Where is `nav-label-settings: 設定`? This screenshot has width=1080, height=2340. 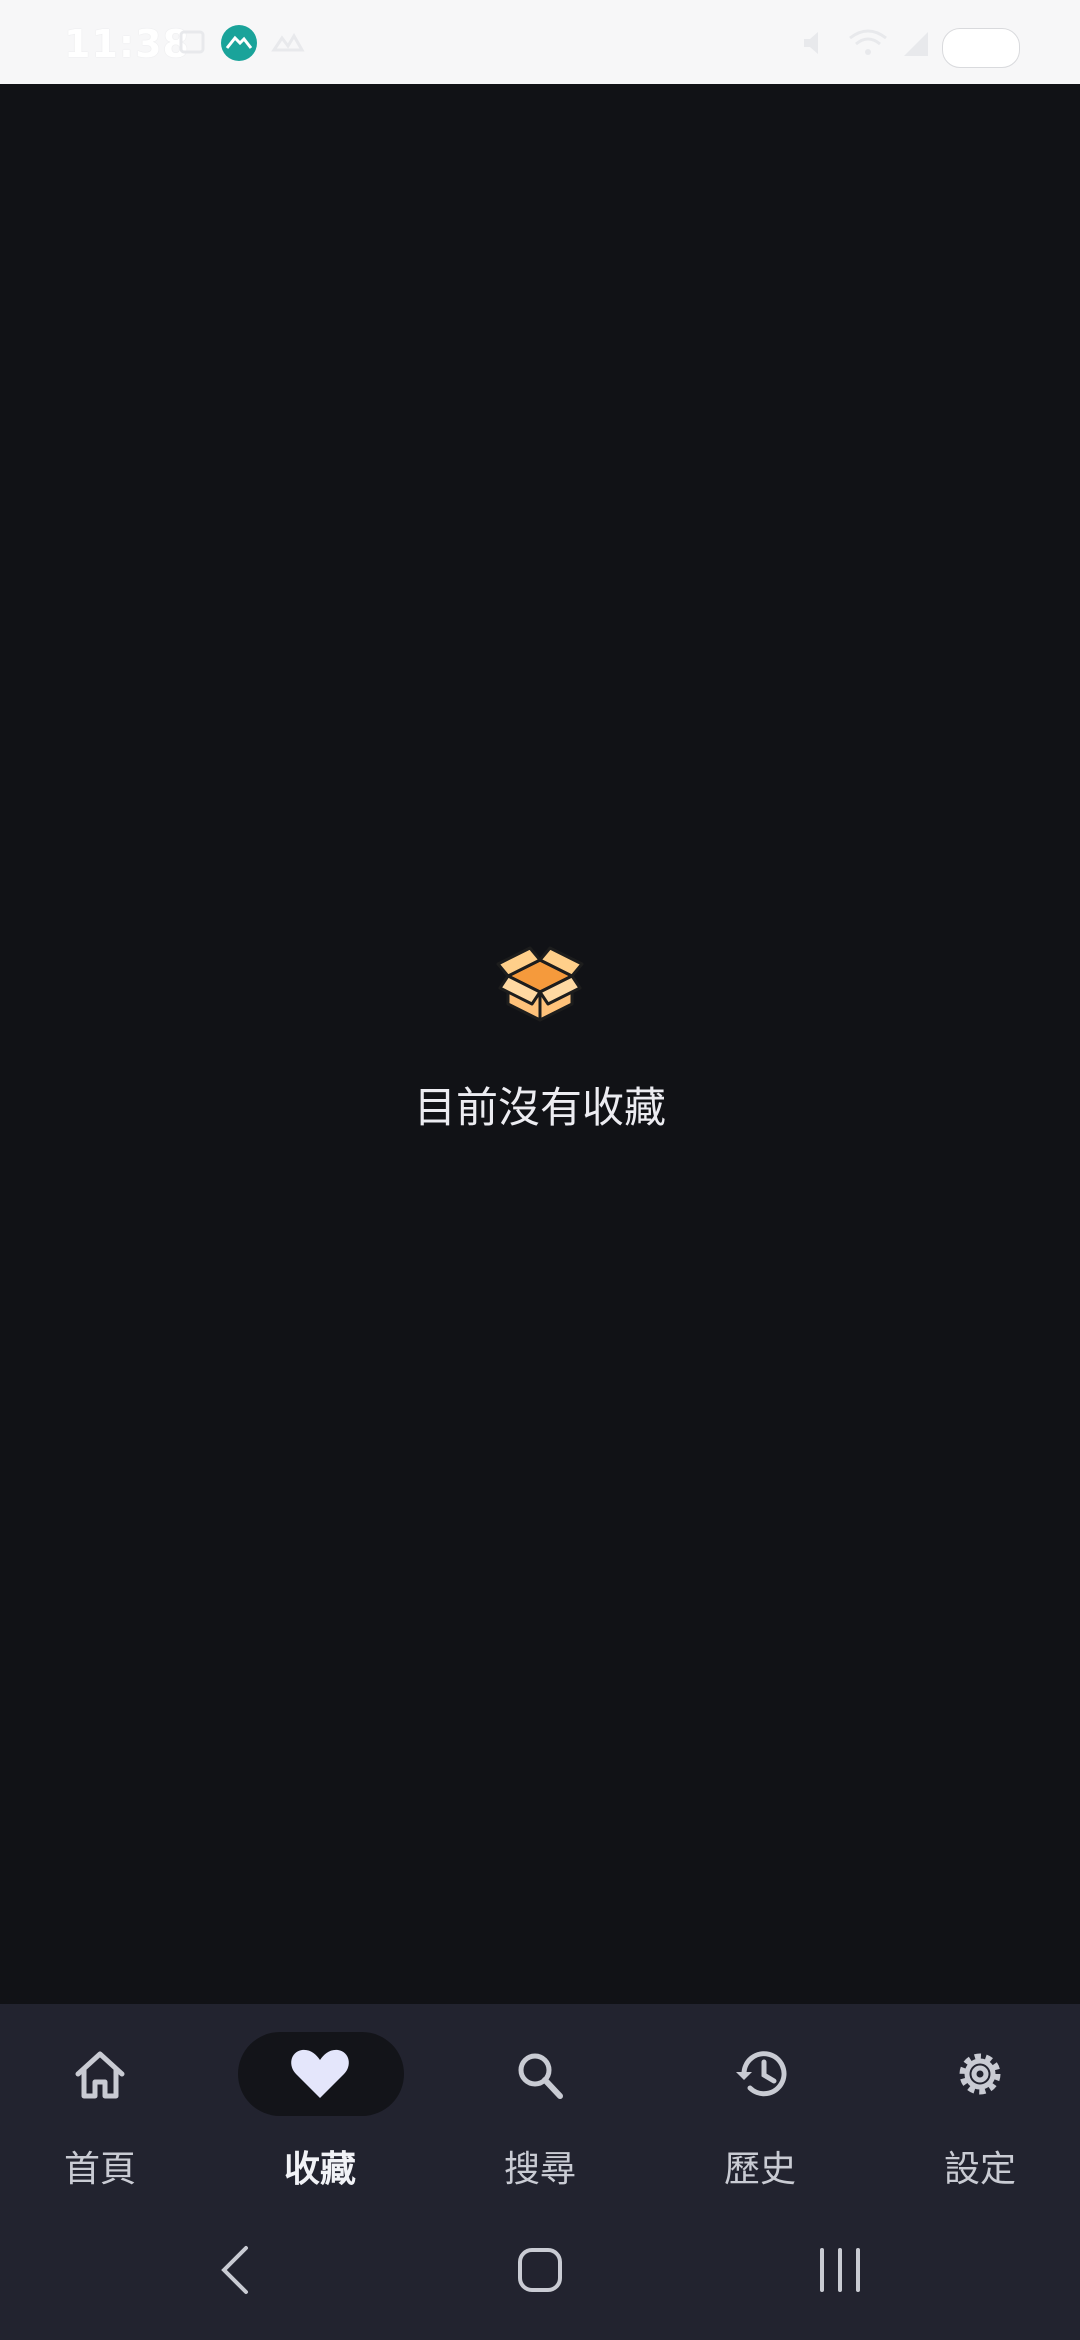
nav-label-settings: 設定 is located at coordinates (979, 2169).